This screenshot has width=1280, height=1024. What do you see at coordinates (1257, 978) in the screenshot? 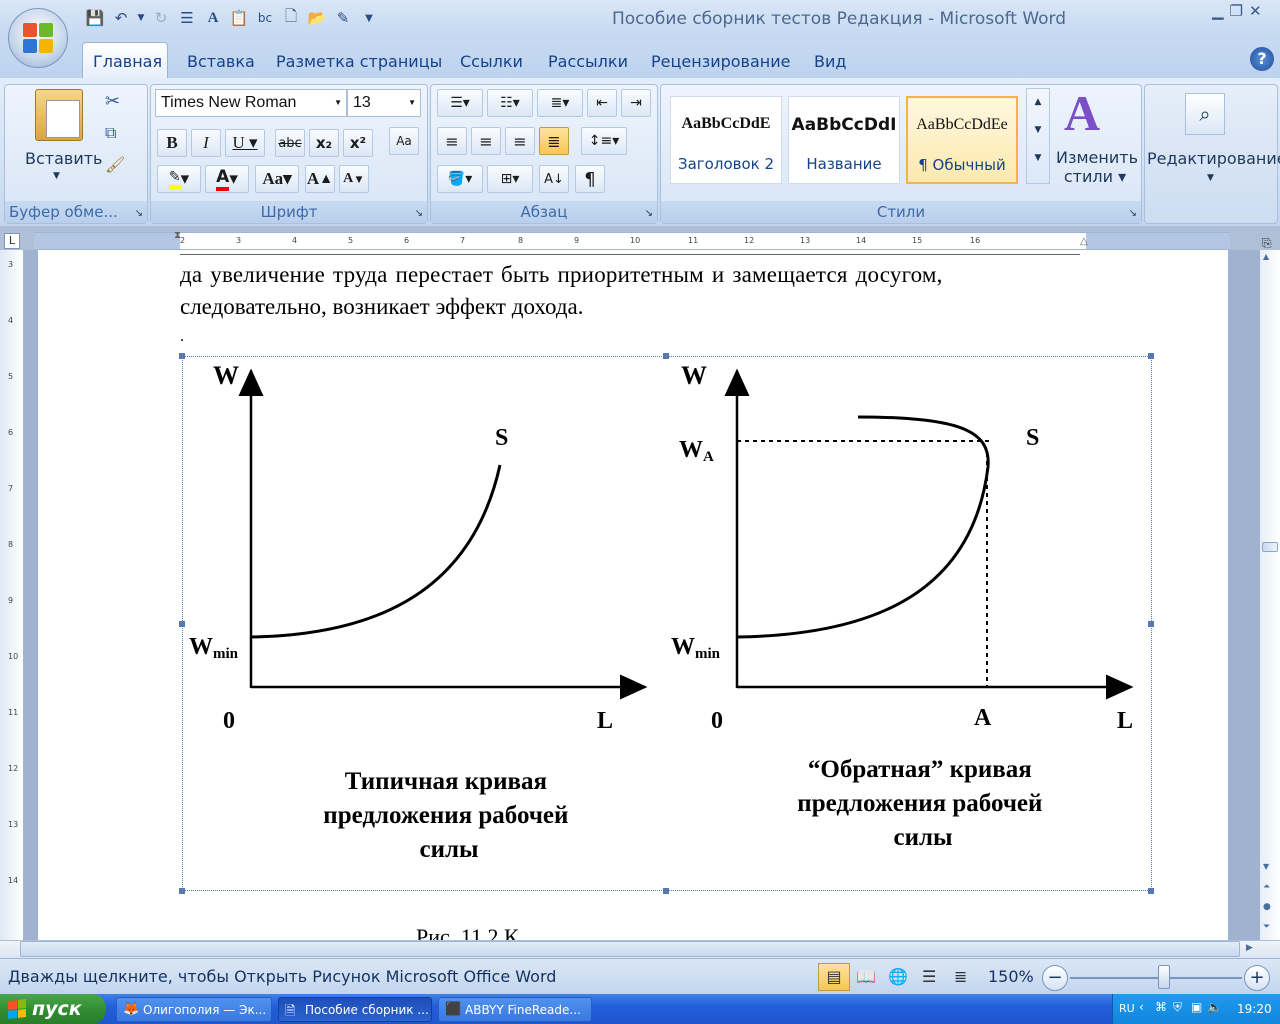
I see `zoom-in-icon: +` at bounding box center [1257, 978].